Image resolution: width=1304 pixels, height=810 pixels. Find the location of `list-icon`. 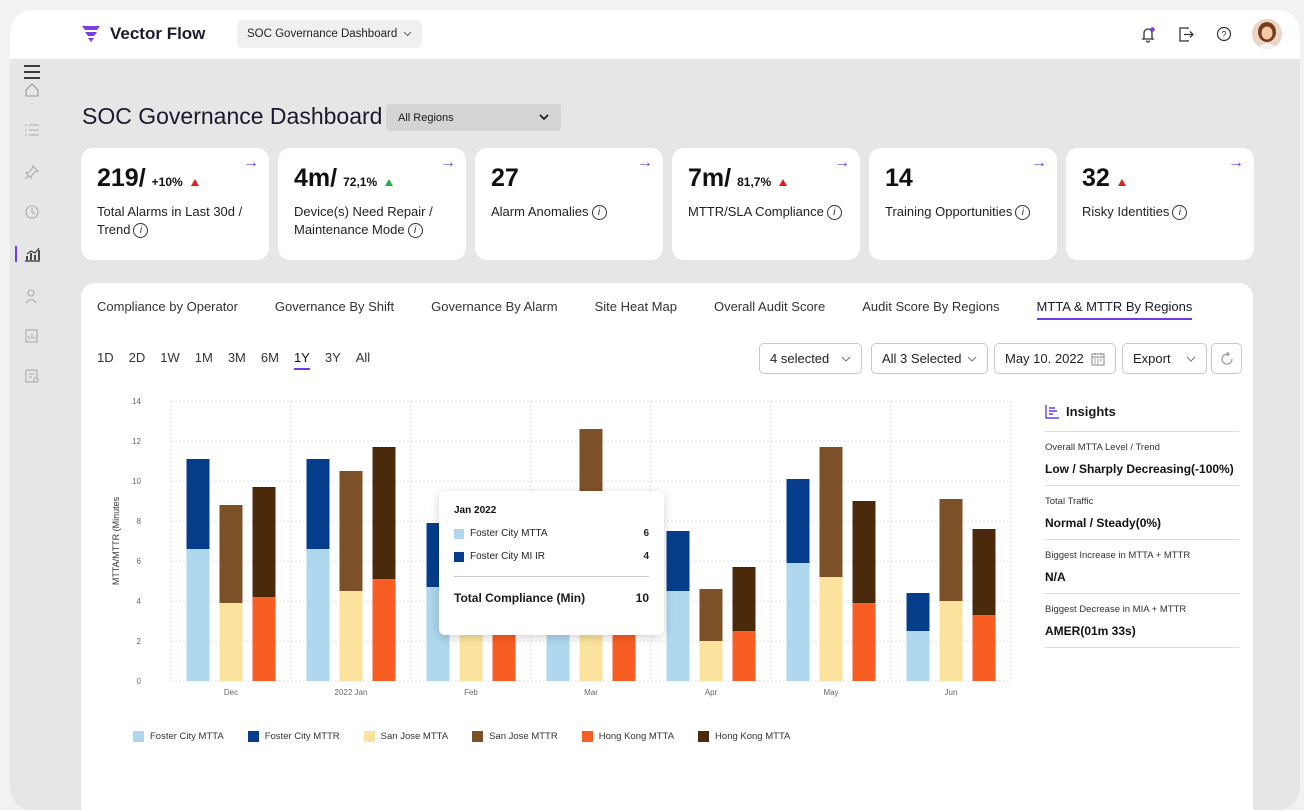

list-icon is located at coordinates (32, 130).